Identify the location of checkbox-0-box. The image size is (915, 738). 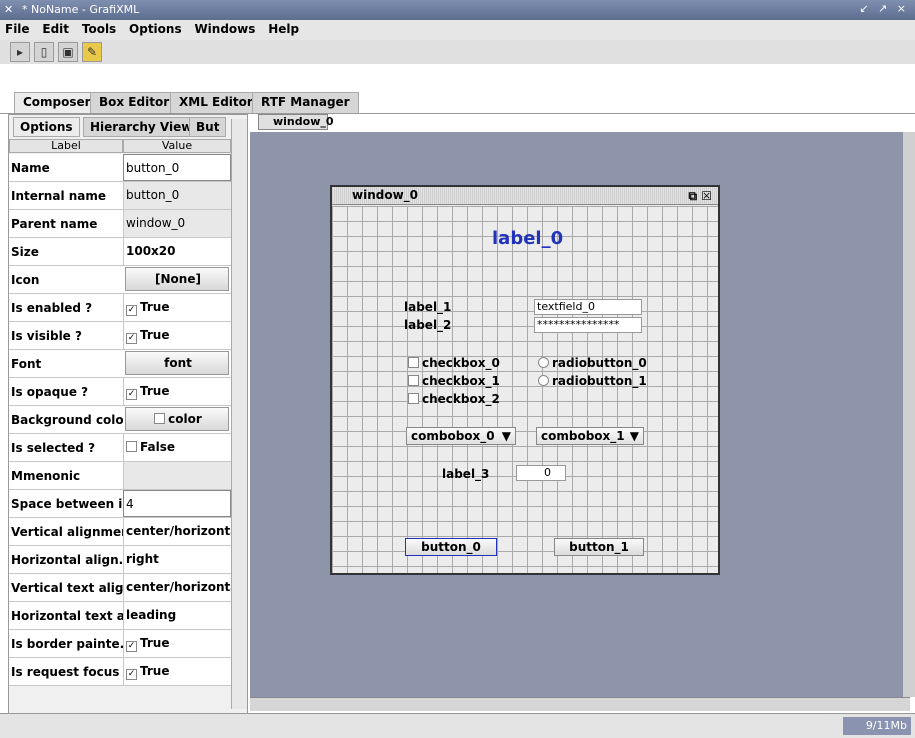
(413, 362).